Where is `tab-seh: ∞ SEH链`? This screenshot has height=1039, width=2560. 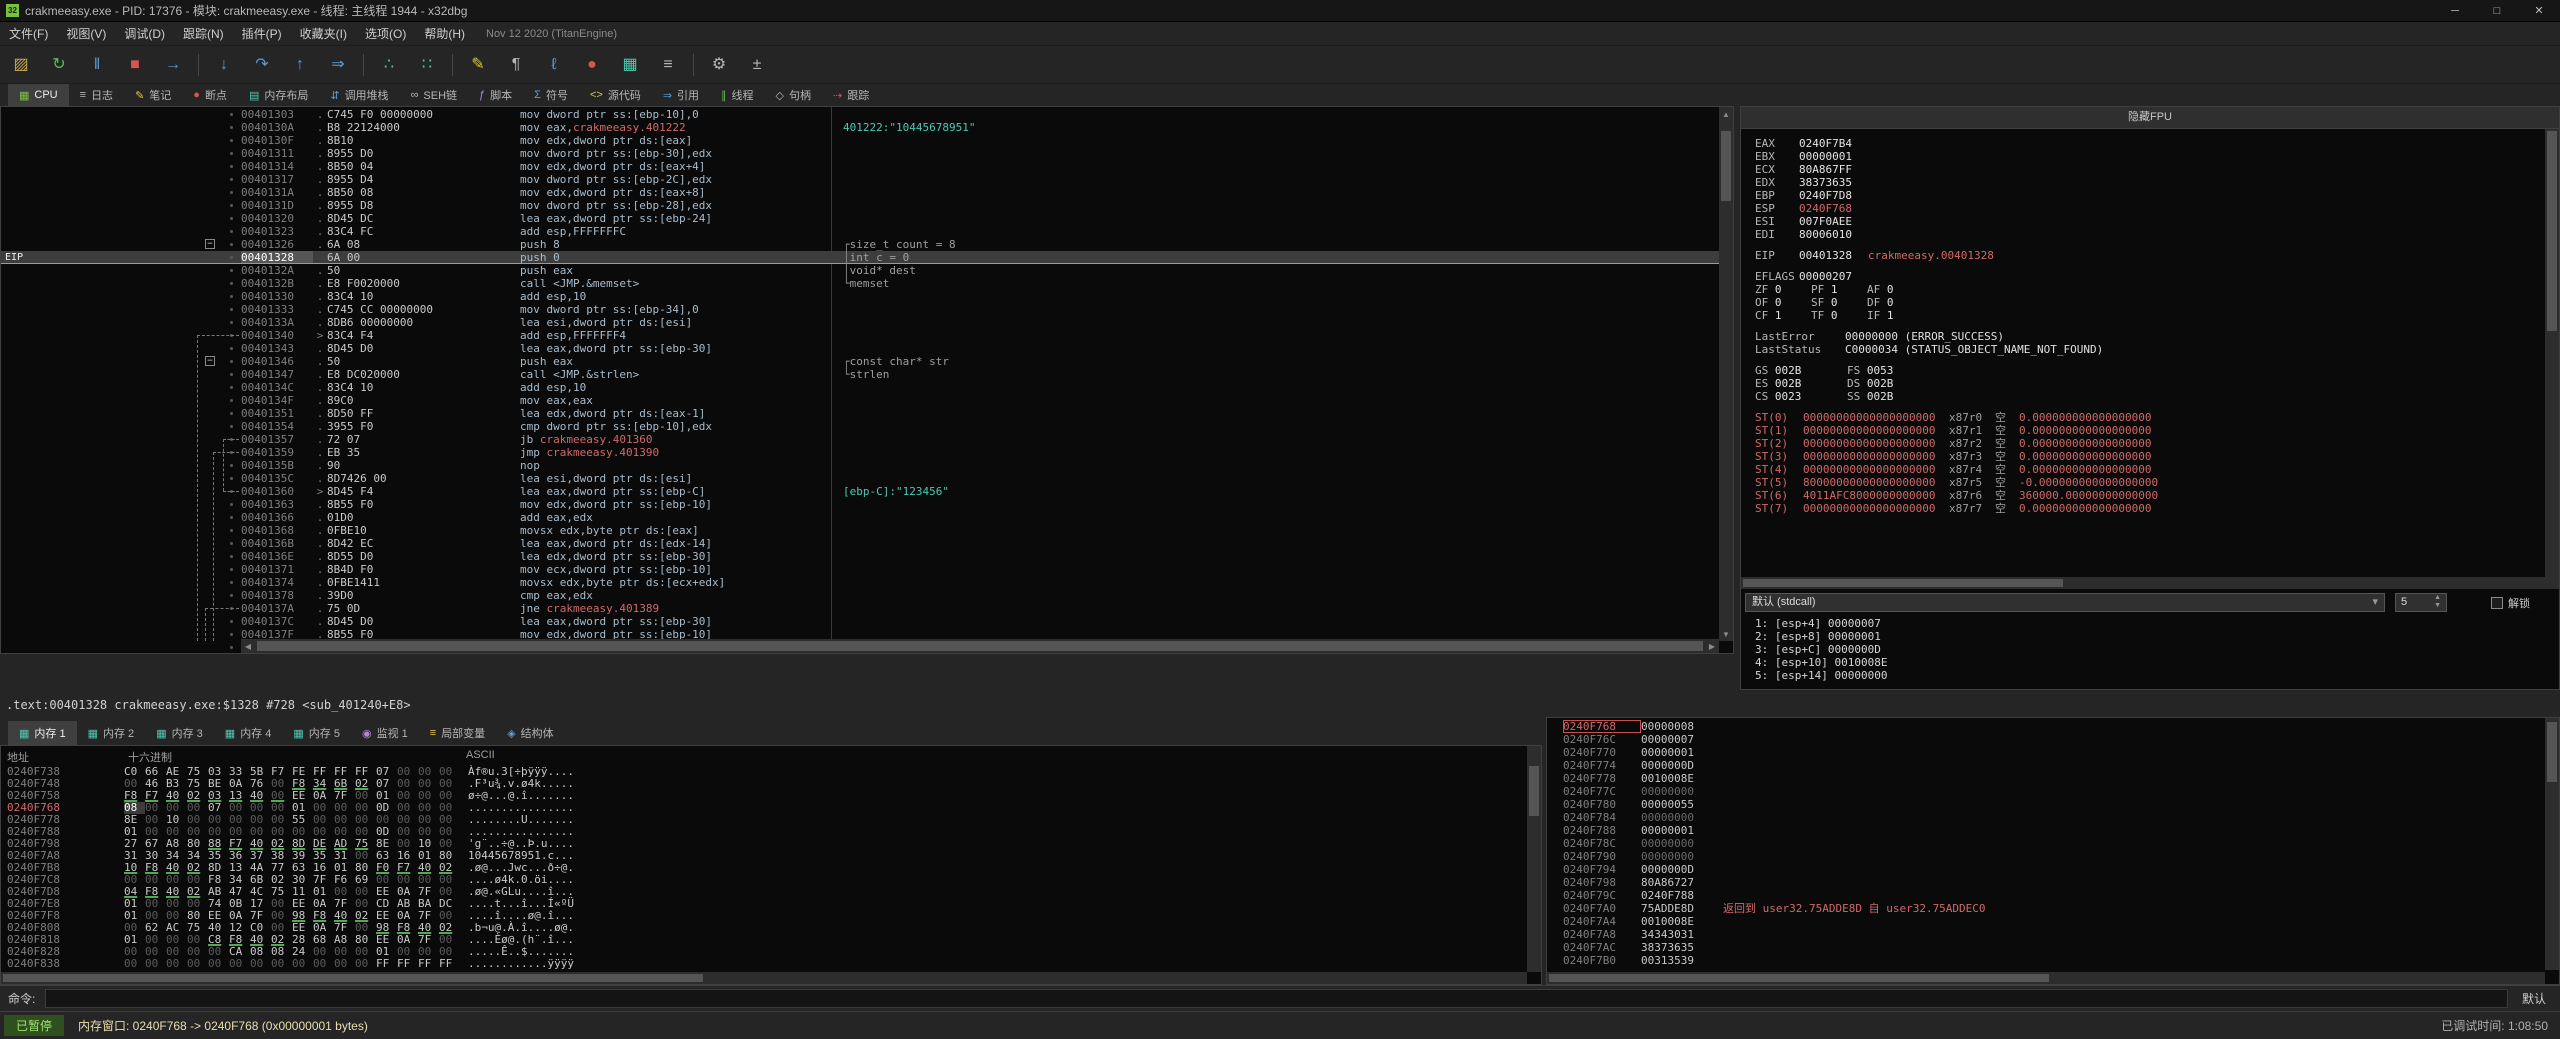 tab-seh: ∞ SEH链 is located at coordinates (434, 95).